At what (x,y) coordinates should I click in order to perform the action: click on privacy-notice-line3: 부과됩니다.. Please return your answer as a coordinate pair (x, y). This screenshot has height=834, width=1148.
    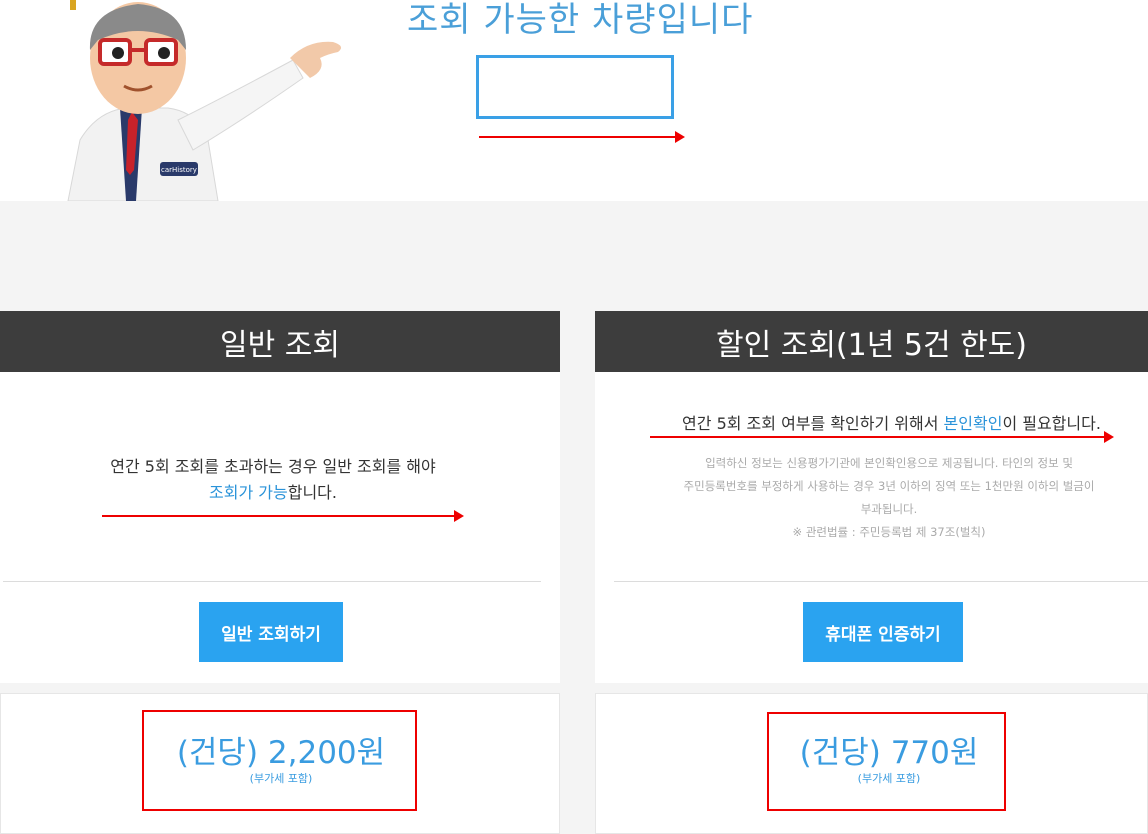
    Looking at the image, I should click on (889, 509).